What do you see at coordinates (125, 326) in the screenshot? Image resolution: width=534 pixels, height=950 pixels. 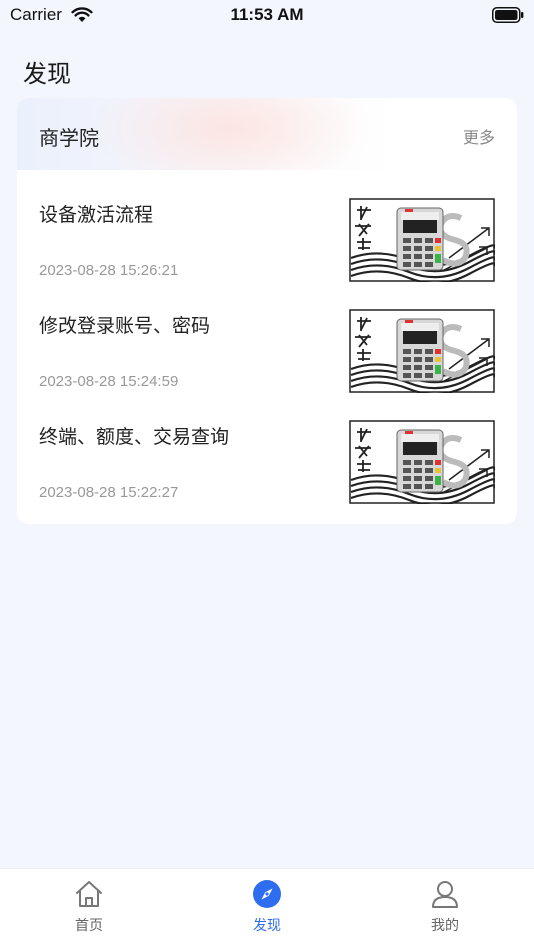 I see `article-title: 修改登录账号、密码` at bounding box center [125, 326].